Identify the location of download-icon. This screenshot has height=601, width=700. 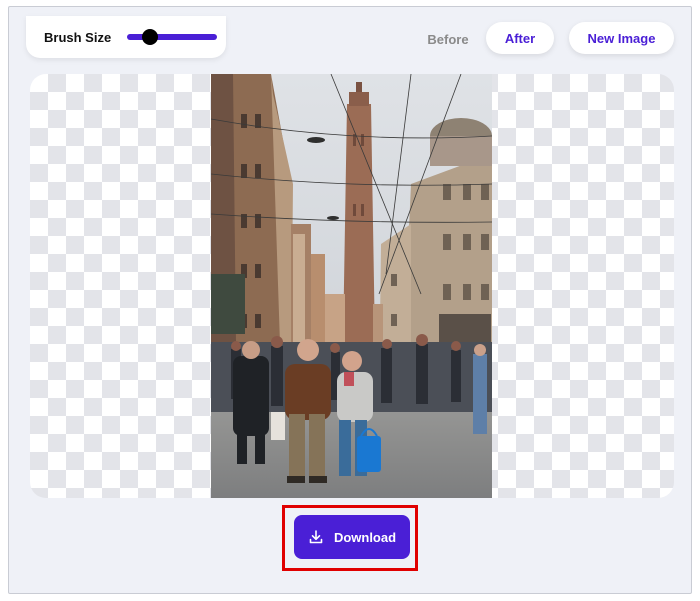
(316, 537).